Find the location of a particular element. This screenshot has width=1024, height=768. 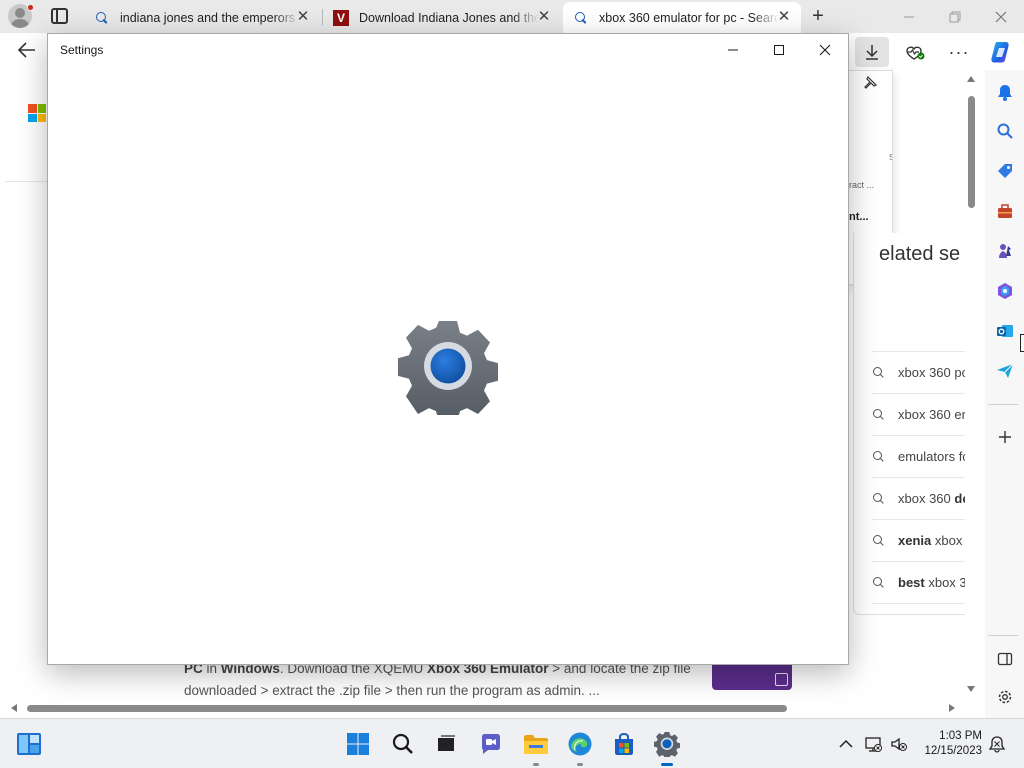

microsoft-logo-icon is located at coordinates (37, 113).